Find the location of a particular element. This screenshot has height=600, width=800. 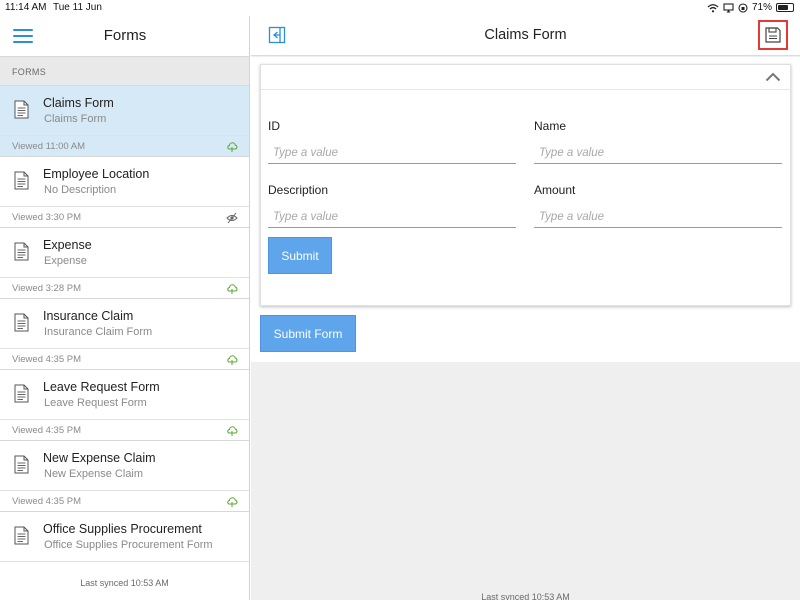

form-viewed-time: Viewed 11:00 AM is located at coordinates (49, 146).